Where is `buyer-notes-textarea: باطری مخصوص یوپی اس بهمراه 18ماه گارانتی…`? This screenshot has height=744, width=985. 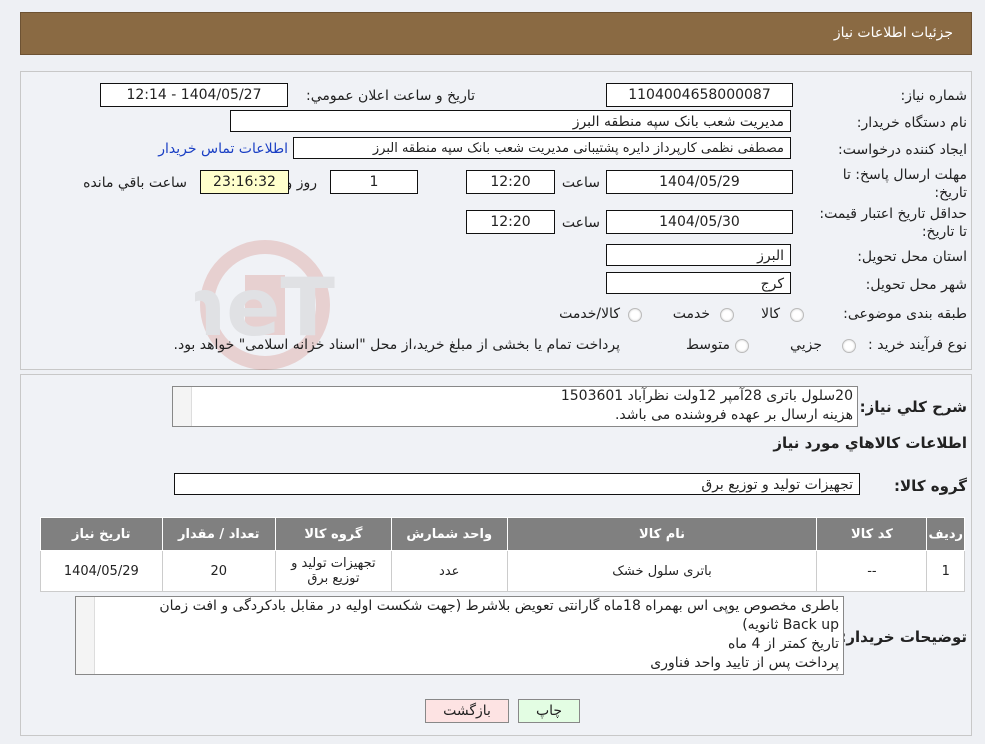
buyer-notes-textarea: باطری مخصوص یوپی اس بهمراه 18ماه گارانتی… is located at coordinates (459, 635).